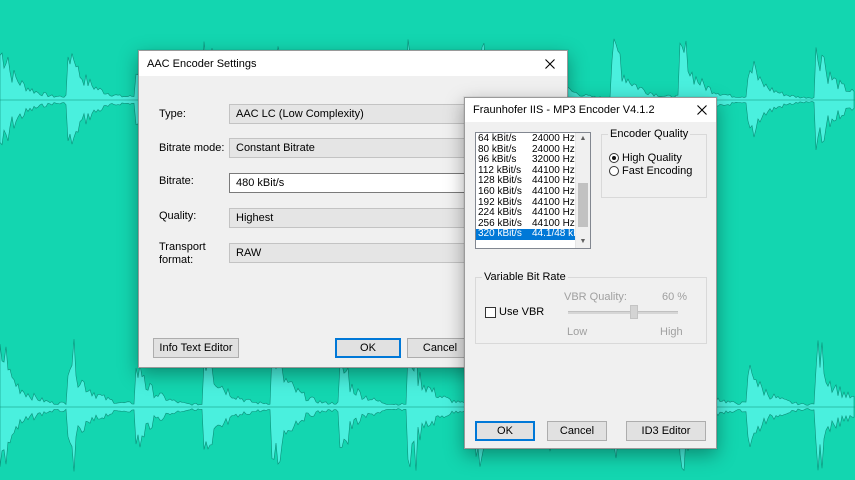 The height and width of the screenshot is (480, 855). What do you see at coordinates (525, 277) in the screenshot?
I see `vbr-caption: Variable Bit Rate` at bounding box center [525, 277].